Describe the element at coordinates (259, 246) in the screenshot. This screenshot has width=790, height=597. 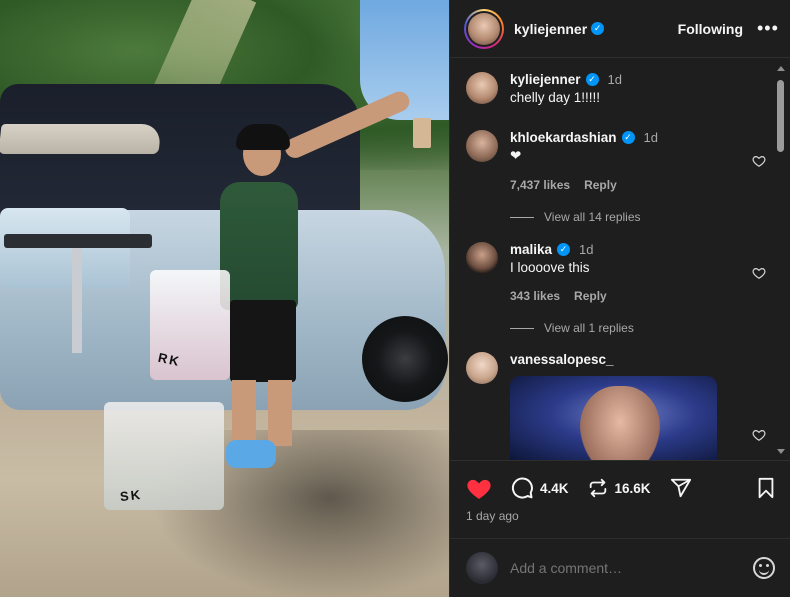
I see `photo-person-tank` at that location.